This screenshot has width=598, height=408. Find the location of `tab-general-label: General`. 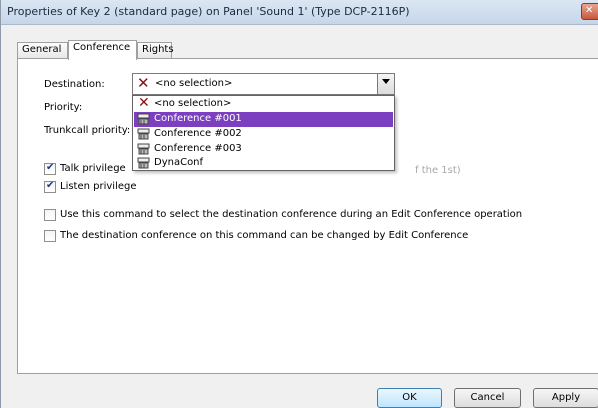

tab-general-label: General is located at coordinates (42, 49).